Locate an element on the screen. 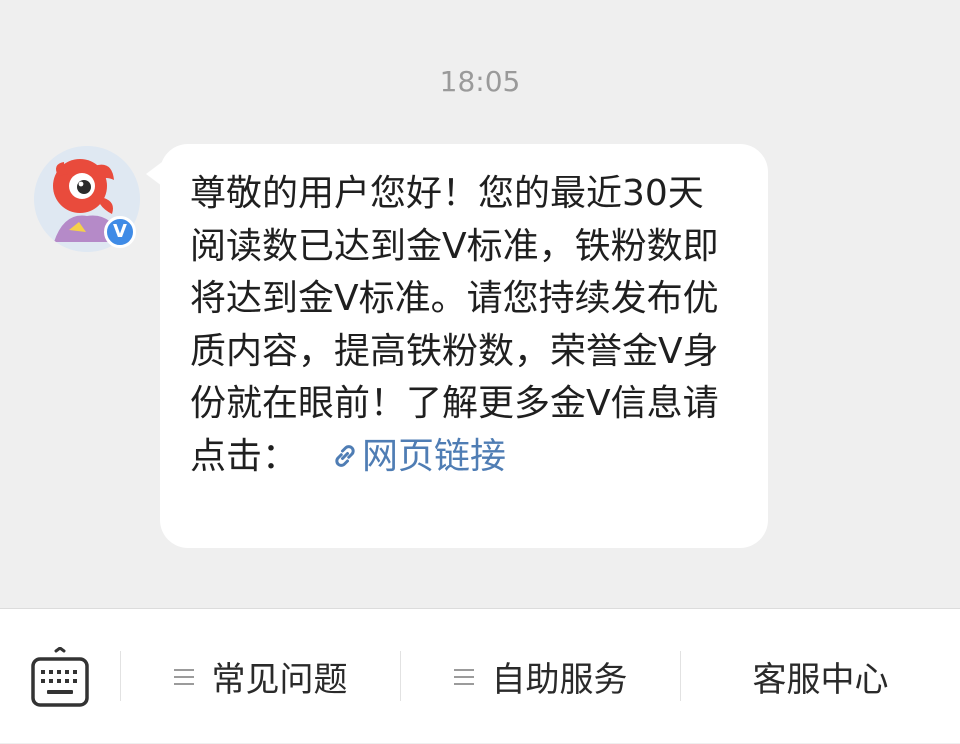 The width and height of the screenshot is (960, 744). menu-item-customer-service-label: 客服中心 is located at coordinates (820, 680).